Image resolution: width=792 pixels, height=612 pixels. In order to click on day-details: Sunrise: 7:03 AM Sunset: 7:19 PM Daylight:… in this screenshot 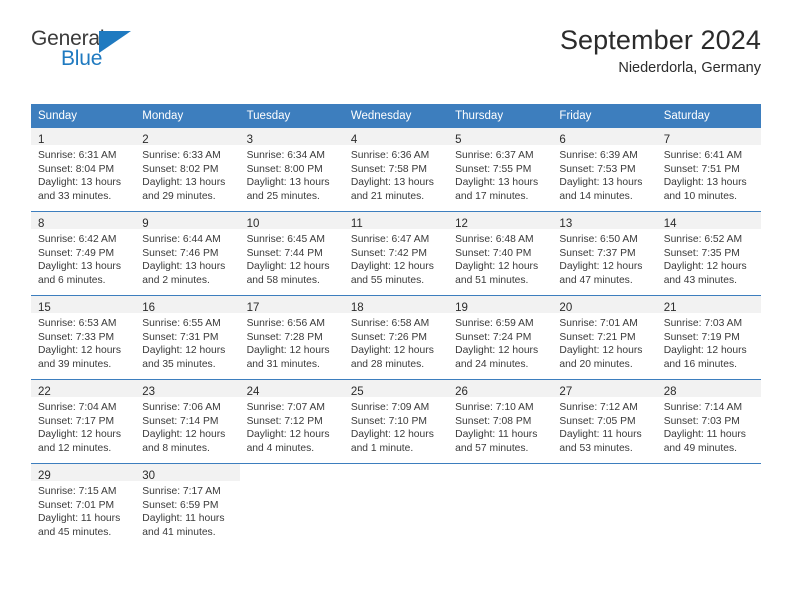, I will do `click(709, 342)`.